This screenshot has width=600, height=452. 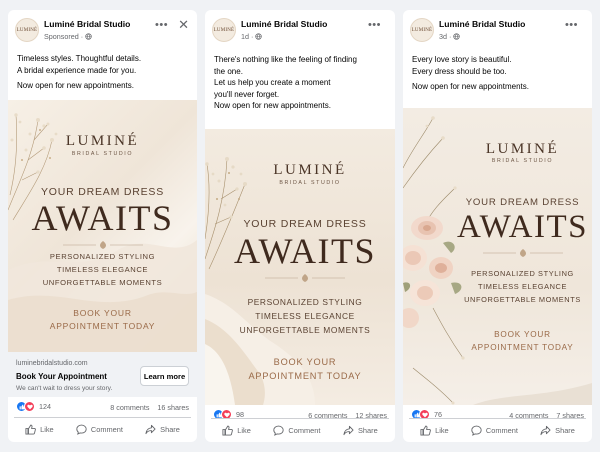 I want to click on caption-line: the one., so click(x=228, y=71).